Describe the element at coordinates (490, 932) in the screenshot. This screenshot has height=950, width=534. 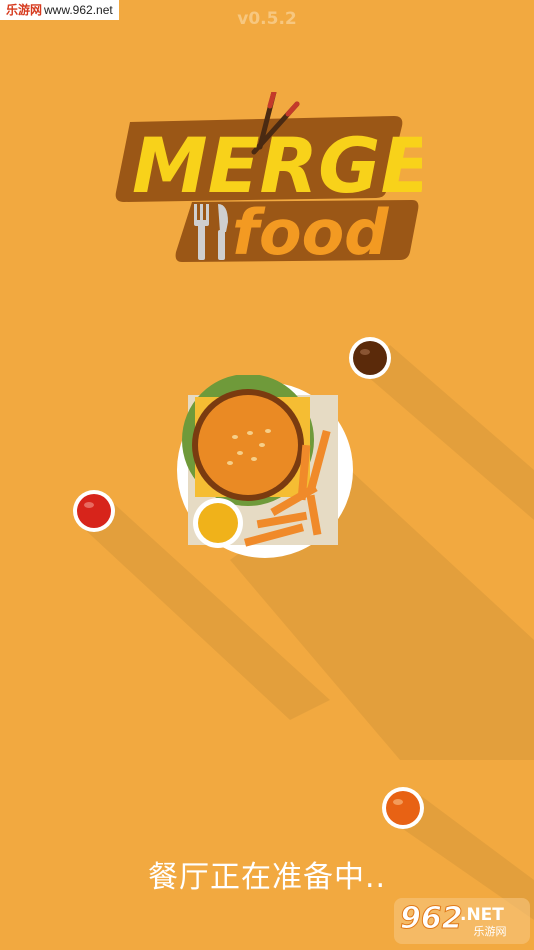
I see `watermark-sub: 乐游网` at that location.